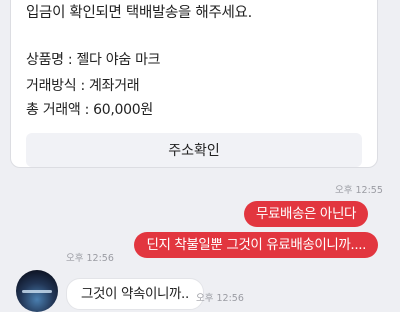 This screenshot has width=400, height=312. What do you see at coordinates (135, 294) in the screenshot?
I see `received-message: 그것이 약속이니까..` at bounding box center [135, 294].